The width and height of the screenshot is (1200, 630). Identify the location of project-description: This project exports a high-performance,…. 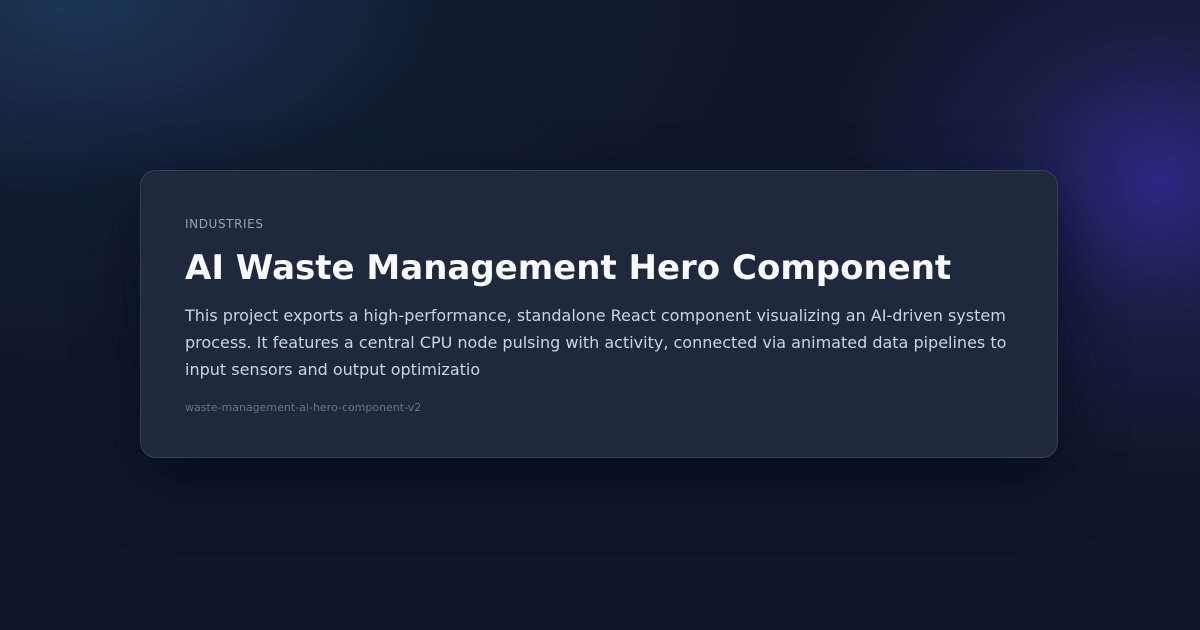
(596, 342).